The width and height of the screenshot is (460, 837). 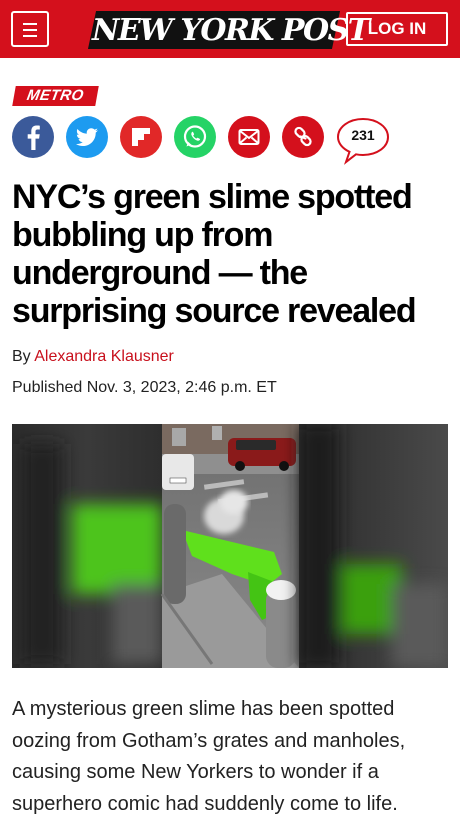 What do you see at coordinates (104, 356) in the screenshot?
I see `author-link: Alexandra Klausner` at bounding box center [104, 356].